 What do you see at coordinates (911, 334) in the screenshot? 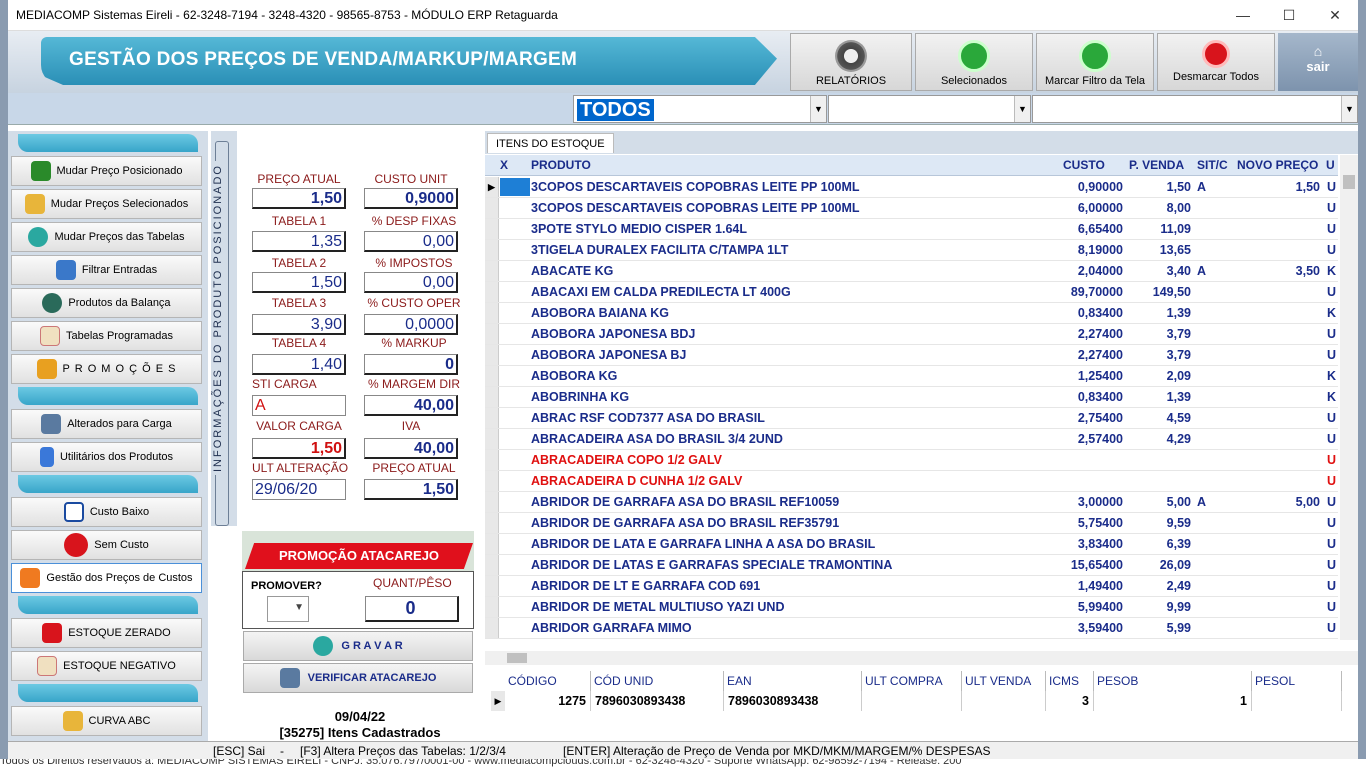
I see `table-row: ABOBORA JAPONESA BDJ 2,27400 3,79 U` at bounding box center [911, 334].